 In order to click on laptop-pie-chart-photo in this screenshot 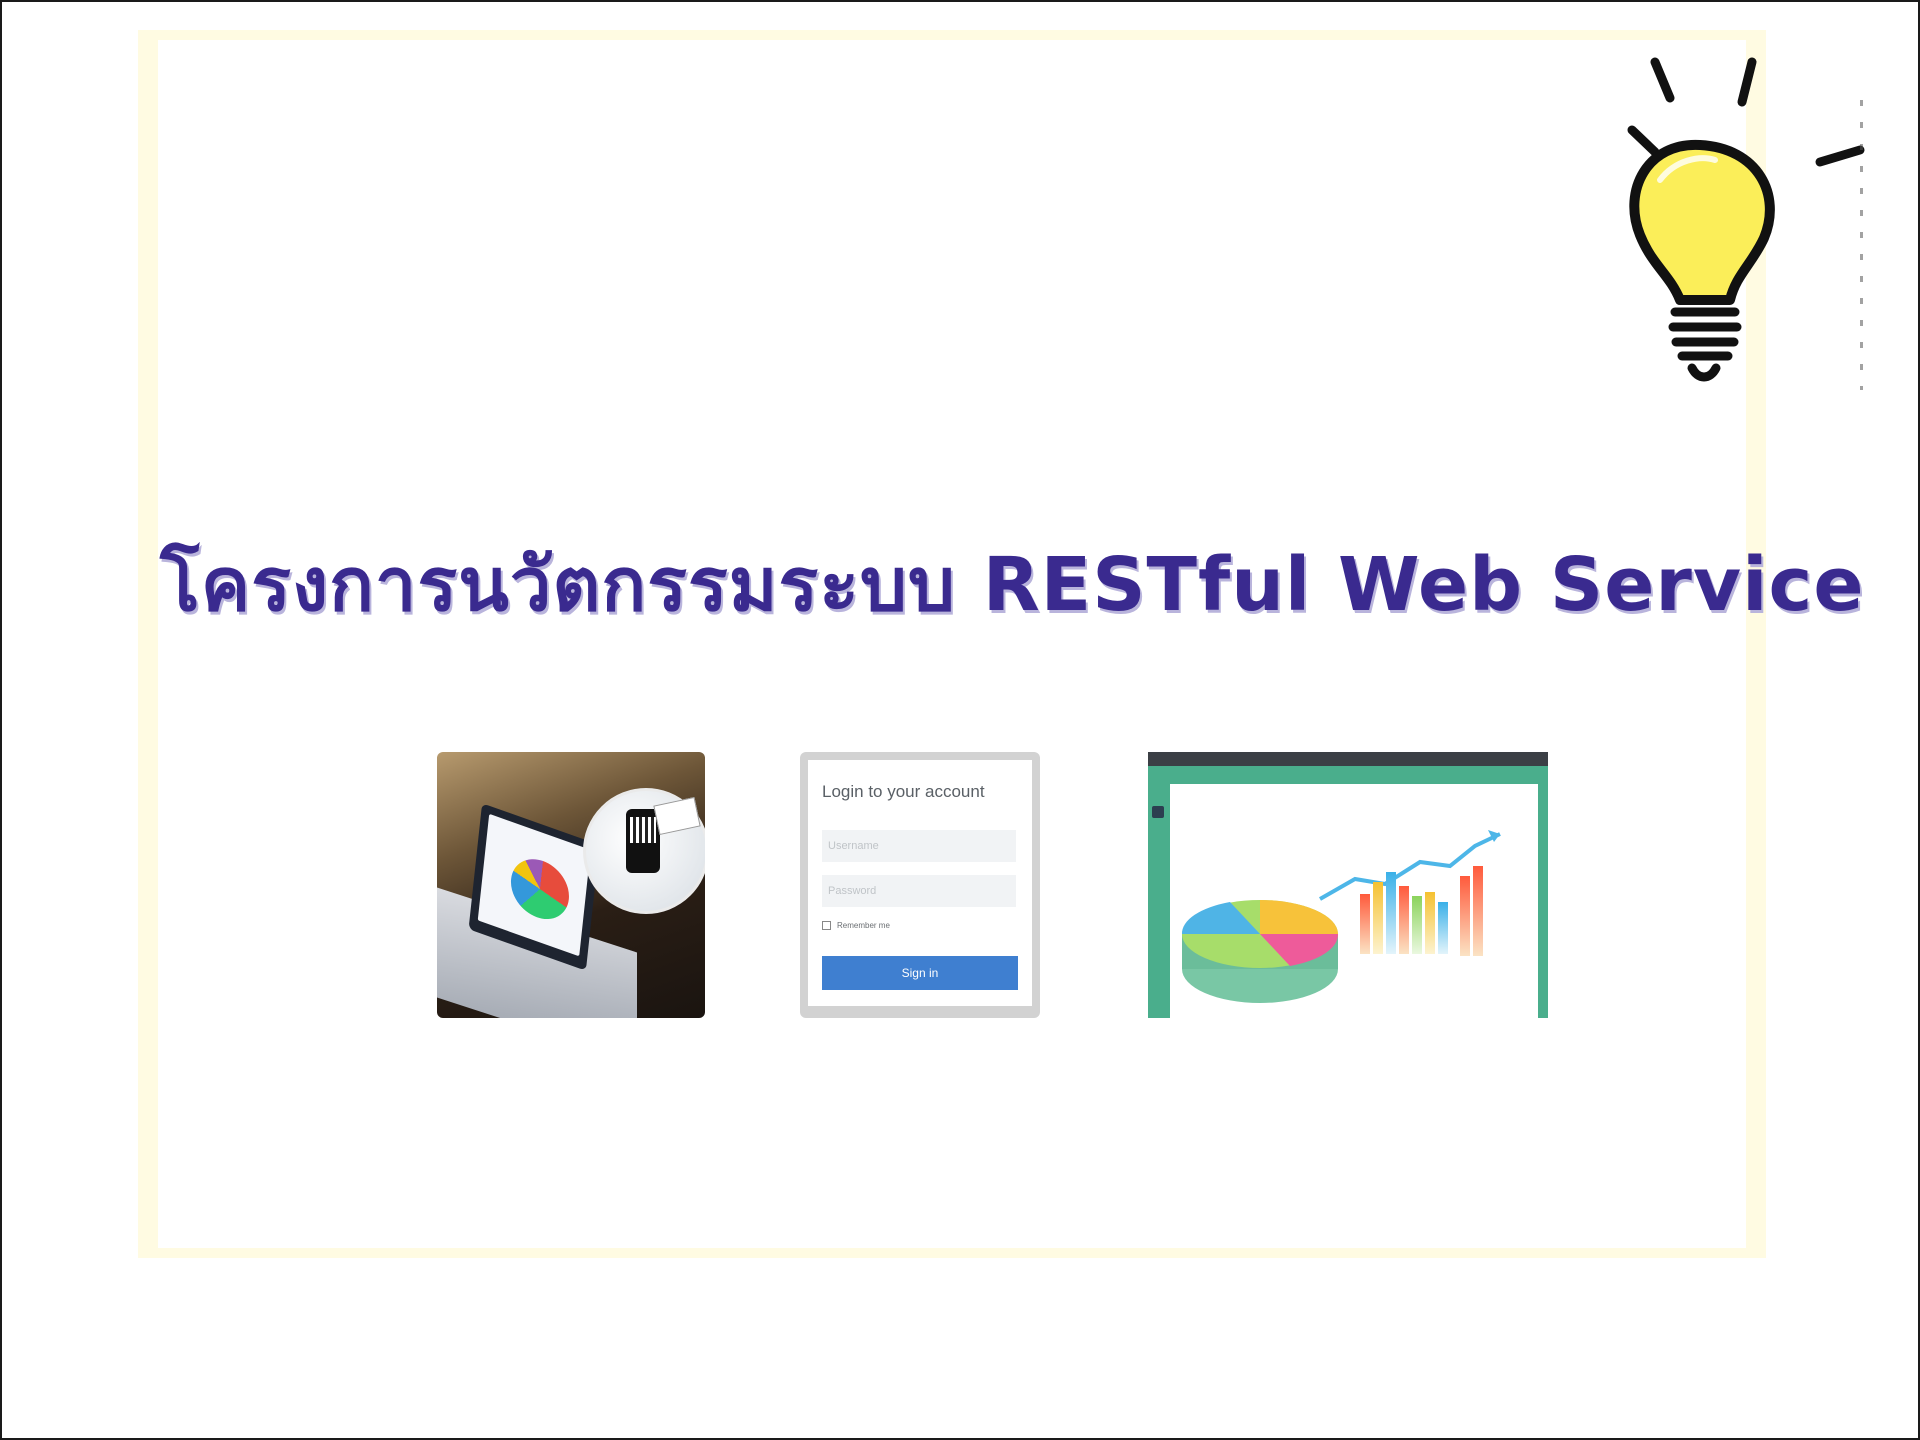, I will do `click(571, 885)`.